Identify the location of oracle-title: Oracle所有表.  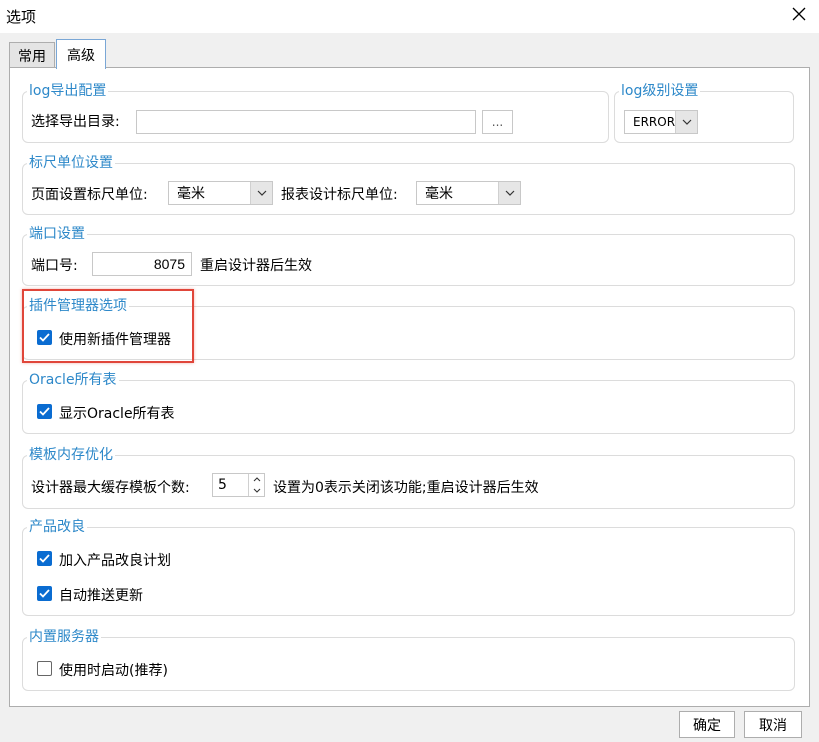
(73, 379).